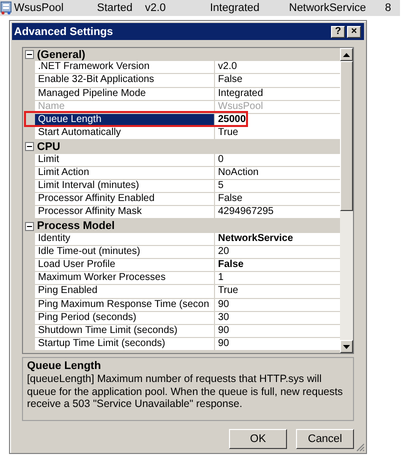  Describe the element at coordinates (61, 54) in the screenshot. I see `category-label: (General)` at that location.